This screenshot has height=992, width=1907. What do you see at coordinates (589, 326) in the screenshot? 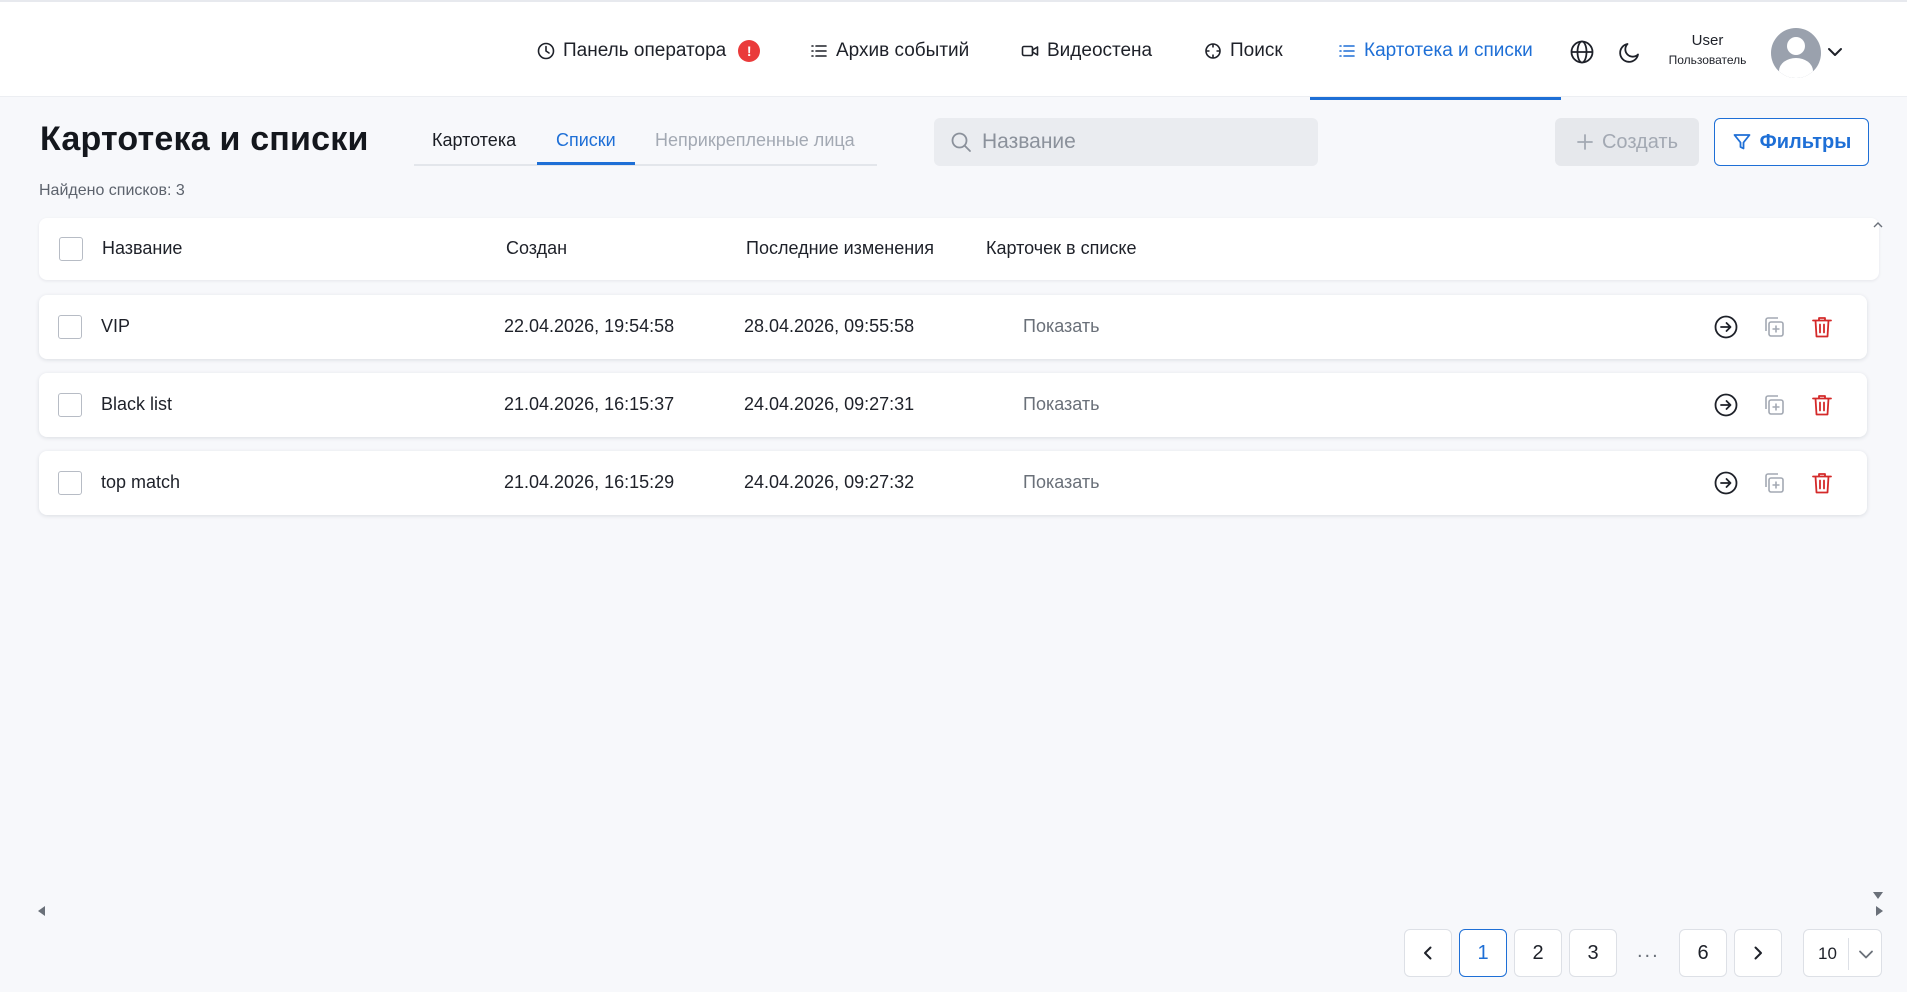
I see `row-created: 22.04.2026, 19:54:58` at bounding box center [589, 326].